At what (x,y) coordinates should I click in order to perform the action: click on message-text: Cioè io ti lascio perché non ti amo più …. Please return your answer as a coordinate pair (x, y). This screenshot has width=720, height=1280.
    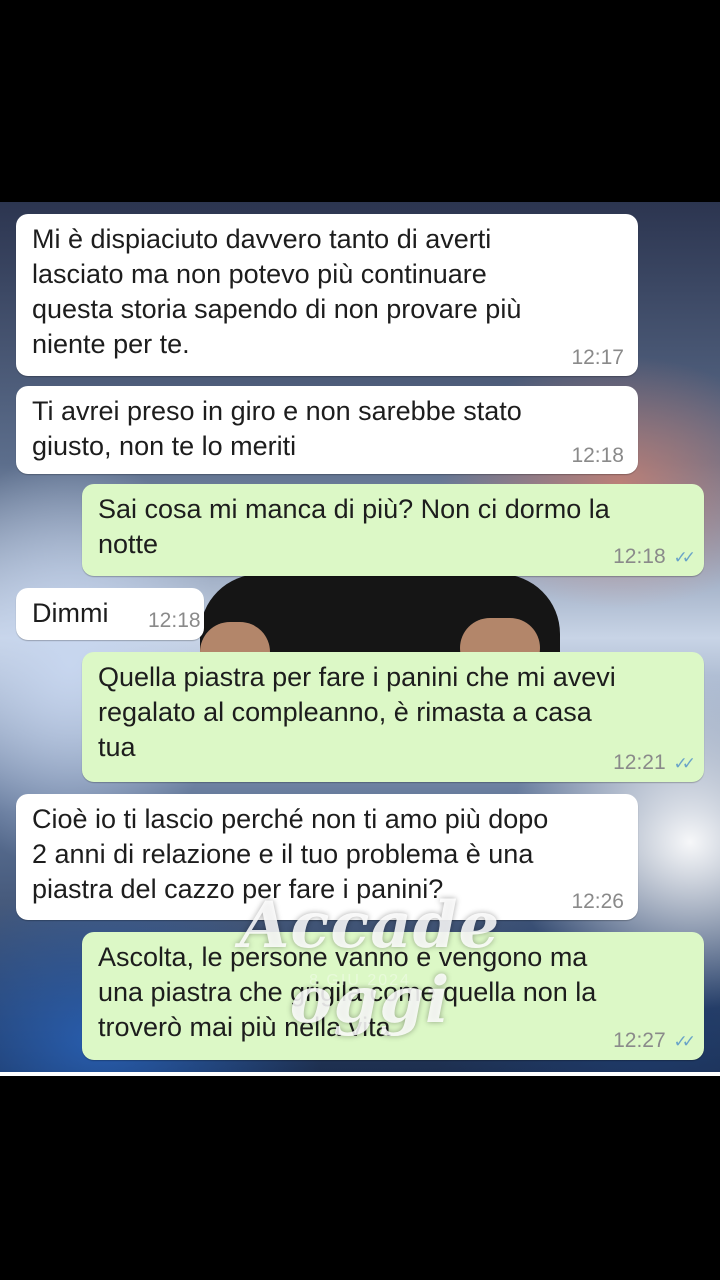
    Looking at the image, I should click on (290, 854).